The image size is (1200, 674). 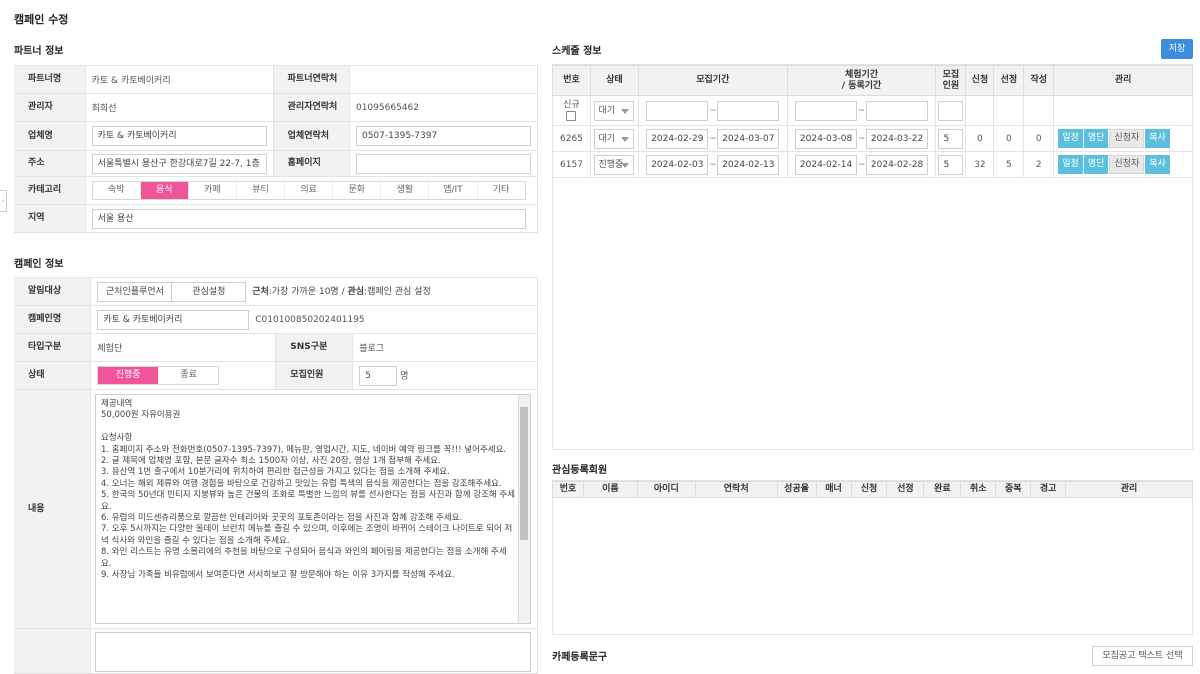 I want to click on status-active-button: 진행중, so click(x=128, y=375).